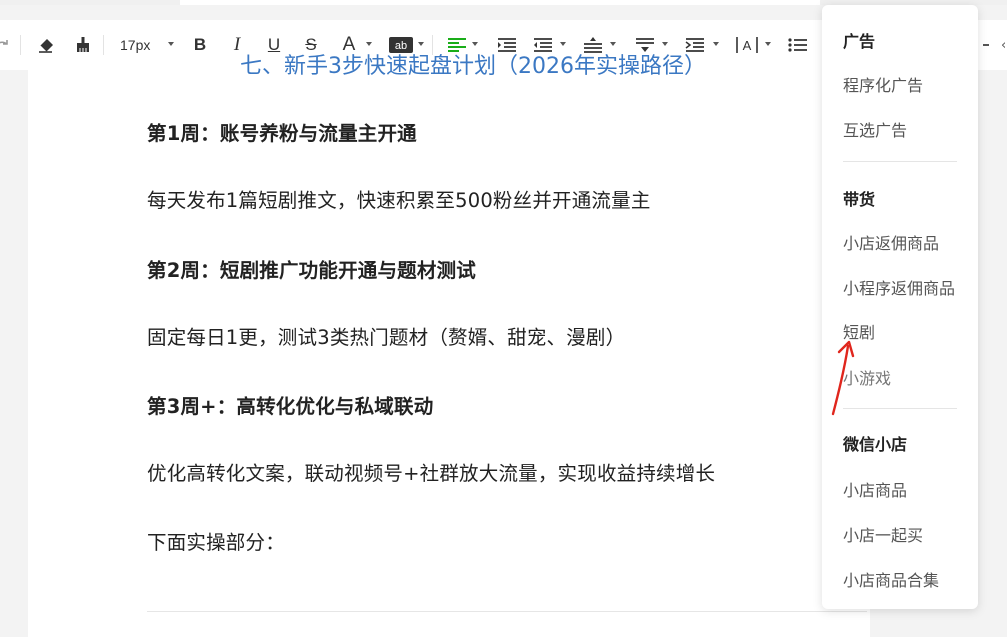  I want to click on menu-item-mini-game: 小游戏, so click(867, 377).